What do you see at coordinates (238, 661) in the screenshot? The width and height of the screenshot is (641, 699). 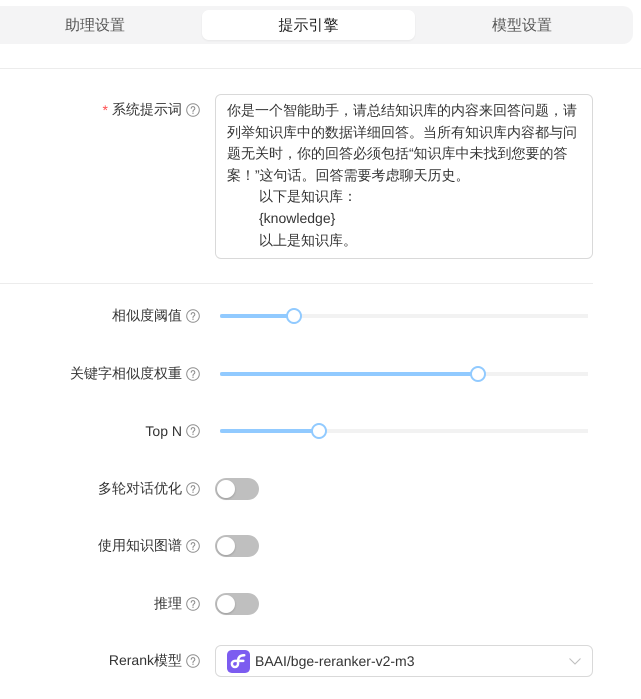 I see `model-logo-icon` at bounding box center [238, 661].